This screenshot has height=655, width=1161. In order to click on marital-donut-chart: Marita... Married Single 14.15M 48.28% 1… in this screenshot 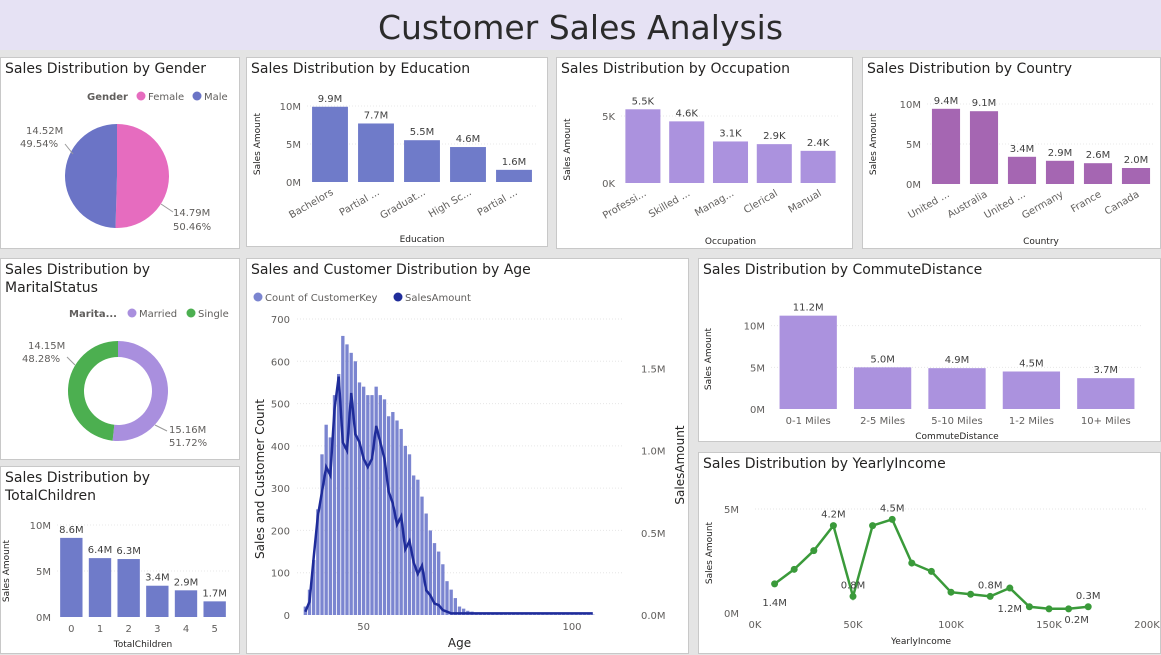, I will do `click(120, 359)`.